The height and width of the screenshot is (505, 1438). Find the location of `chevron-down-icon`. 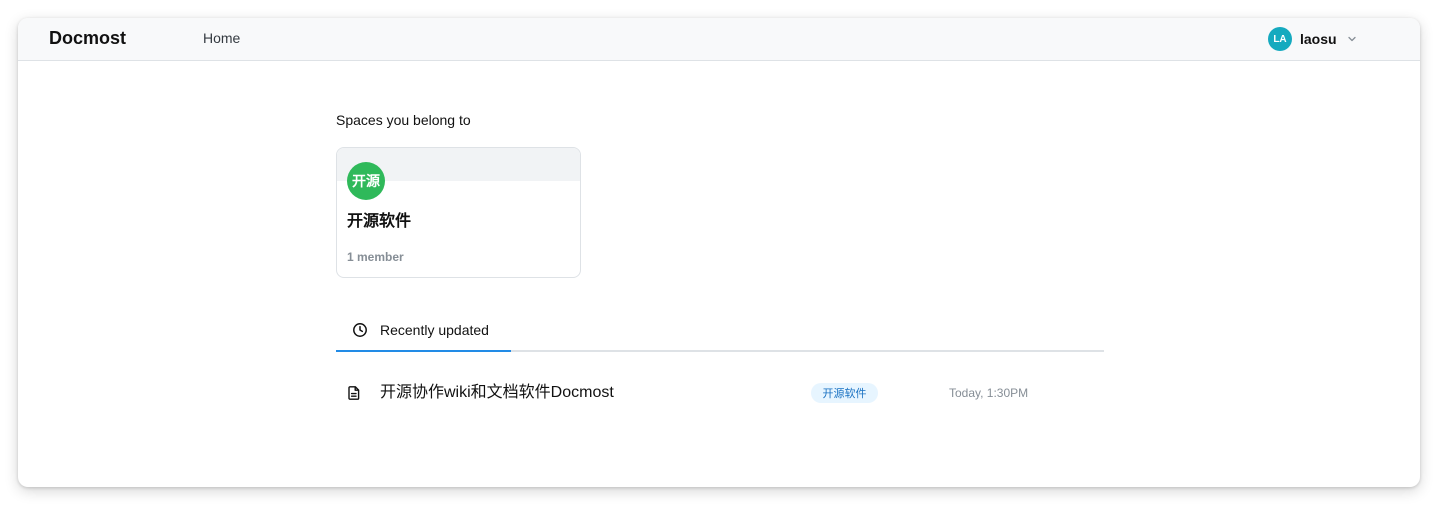

chevron-down-icon is located at coordinates (1352, 39).